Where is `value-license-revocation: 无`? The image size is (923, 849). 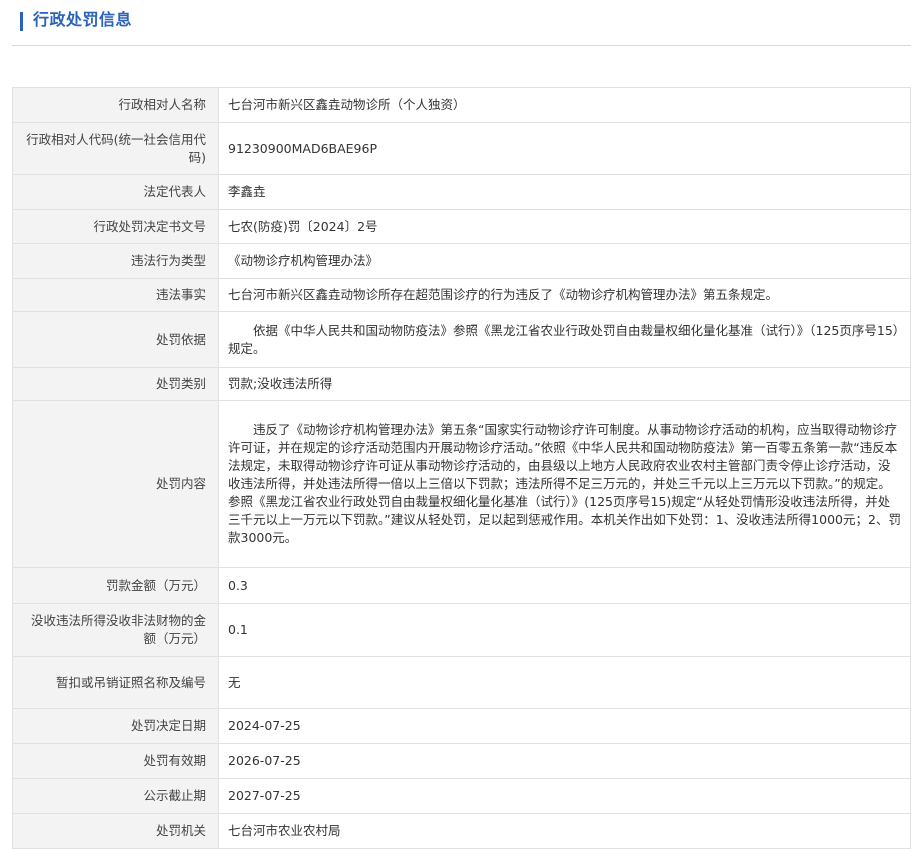 value-license-revocation: 无 is located at coordinates (564, 682).